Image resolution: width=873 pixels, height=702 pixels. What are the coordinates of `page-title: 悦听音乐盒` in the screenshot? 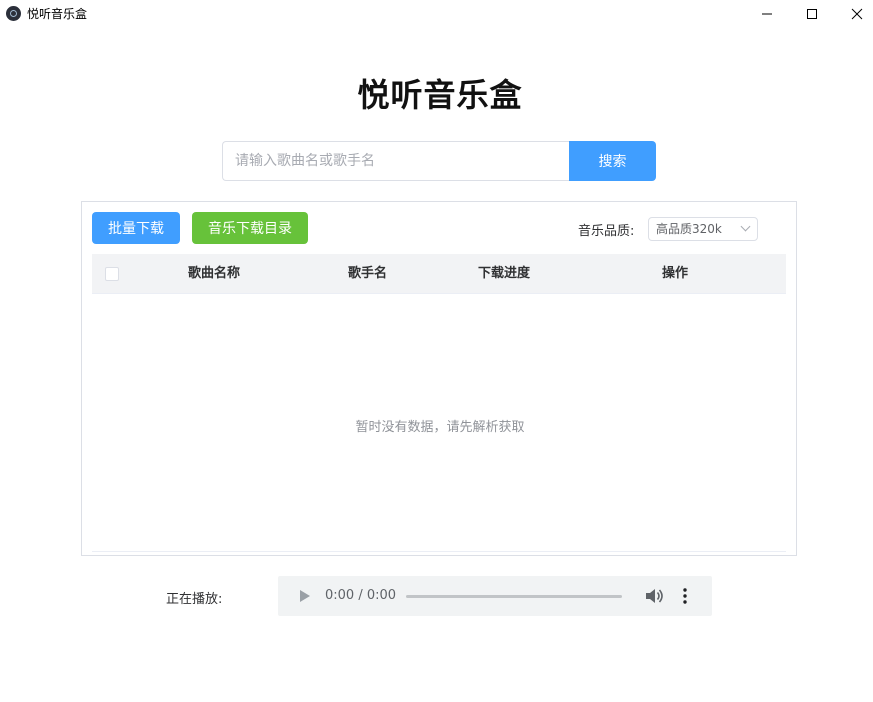 It's located at (440, 95).